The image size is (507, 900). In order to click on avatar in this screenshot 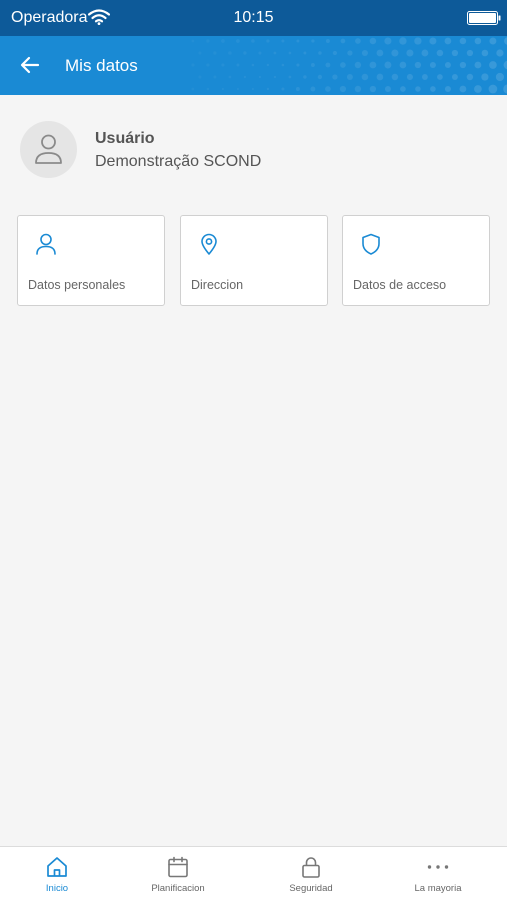, I will do `click(48, 149)`.